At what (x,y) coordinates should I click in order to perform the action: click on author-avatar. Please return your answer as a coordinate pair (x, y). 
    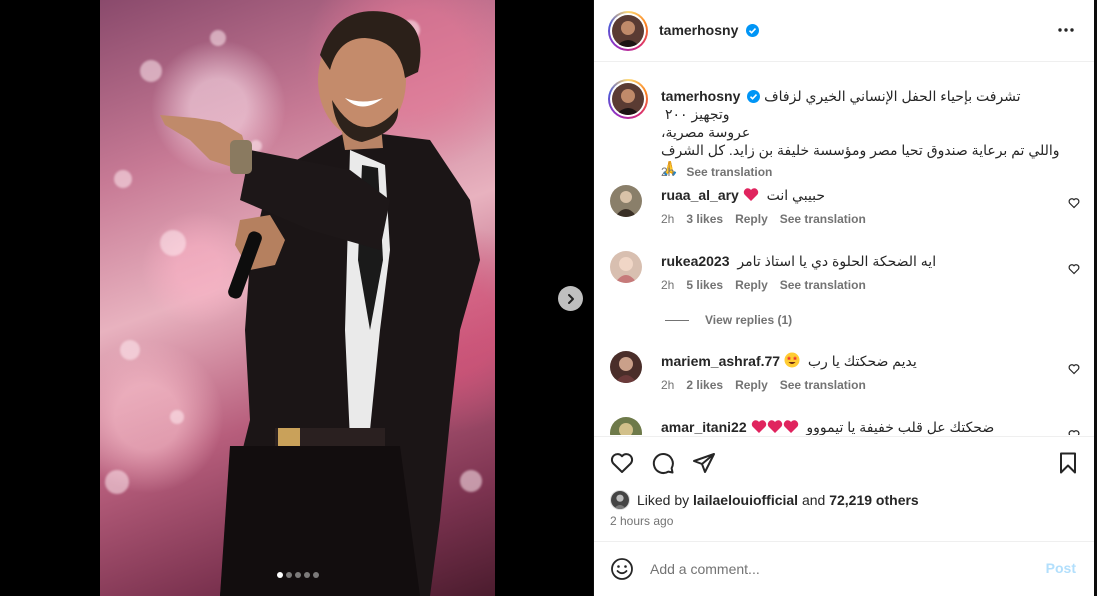
    Looking at the image, I should click on (628, 31).